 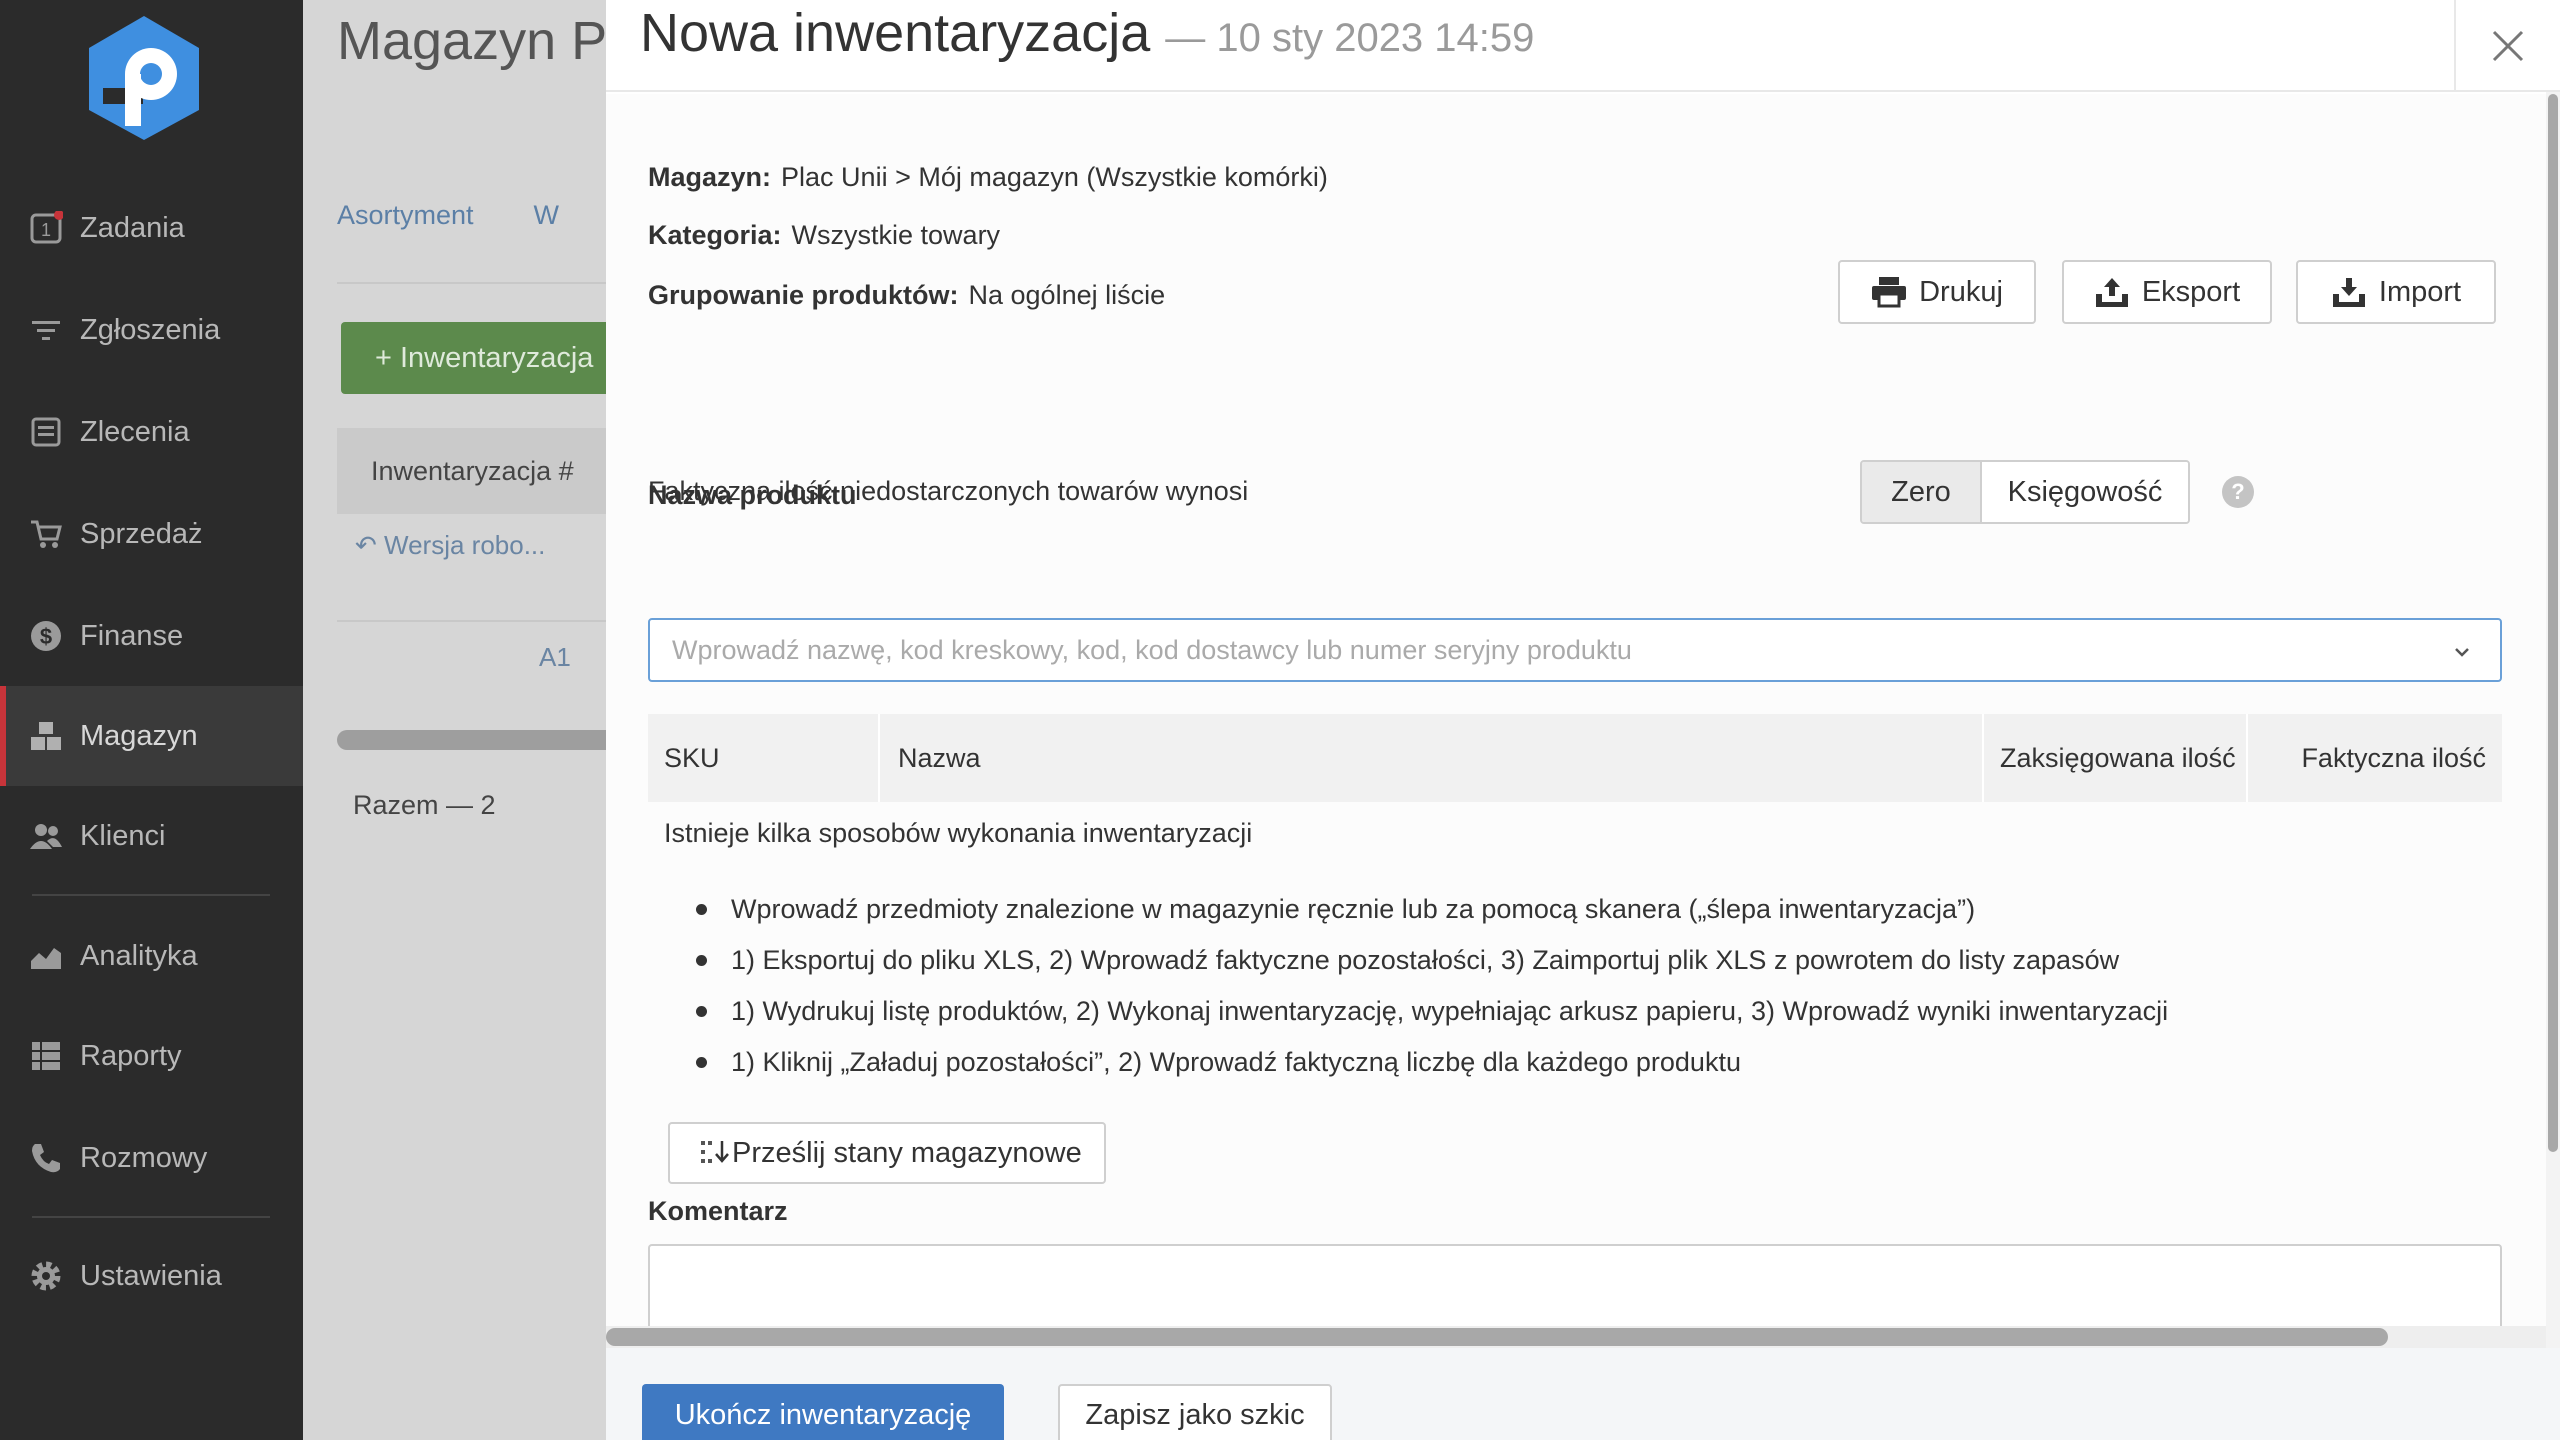 What do you see at coordinates (1922, 492) in the screenshot?
I see `option-zero-button: Zero` at bounding box center [1922, 492].